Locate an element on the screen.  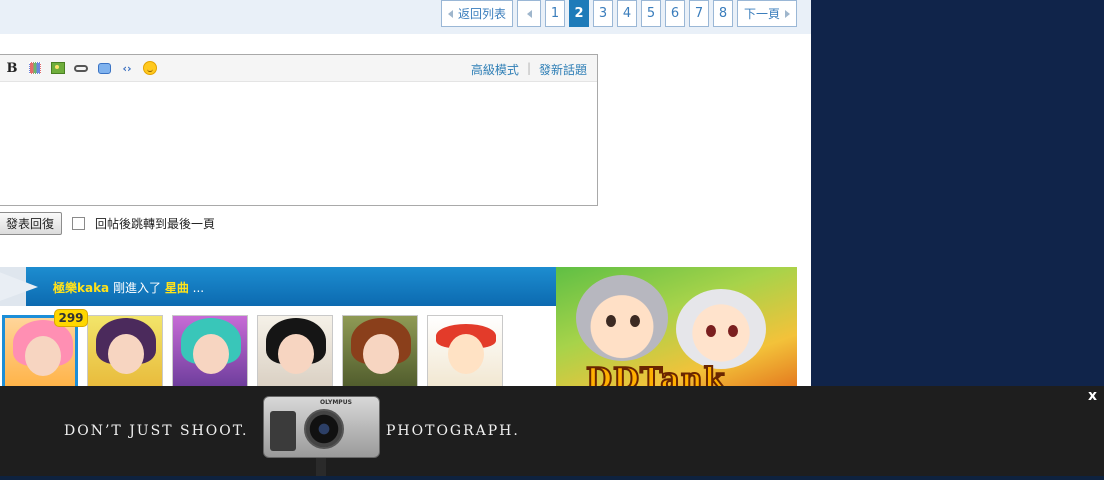
editor-toolbar: B ‹› 高級模式 | 發新話題 is located at coordinates (298, 68).